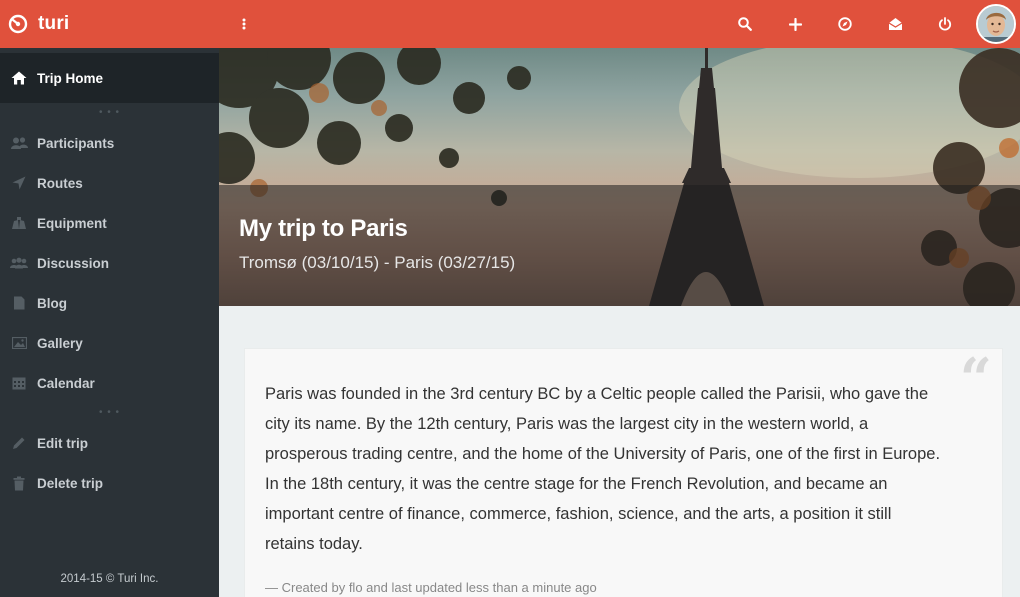 The image size is (1020, 597). Describe the element at coordinates (109, 579) in the screenshot. I see `sidebar-footer: 2014-15 © Turi Inc.` at that location.